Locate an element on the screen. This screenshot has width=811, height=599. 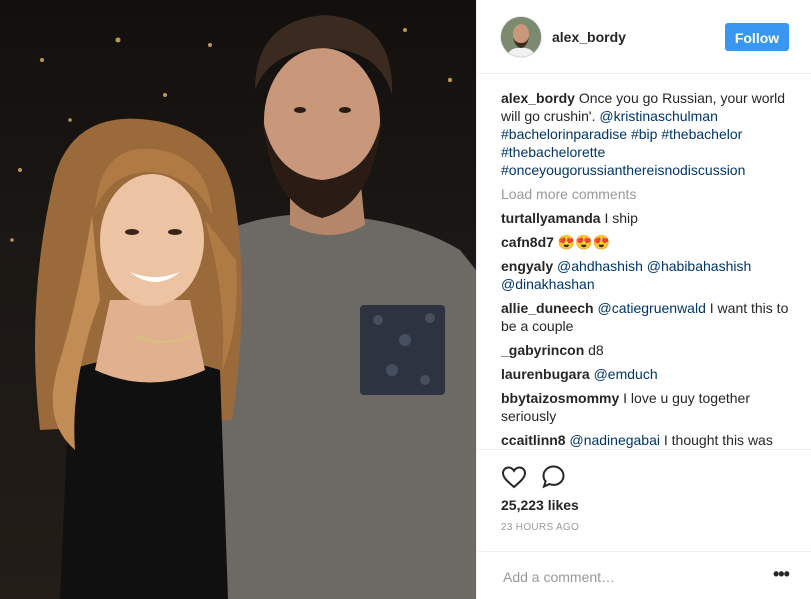
like-count: 25,223 likes is located at coordinates (540, 505).